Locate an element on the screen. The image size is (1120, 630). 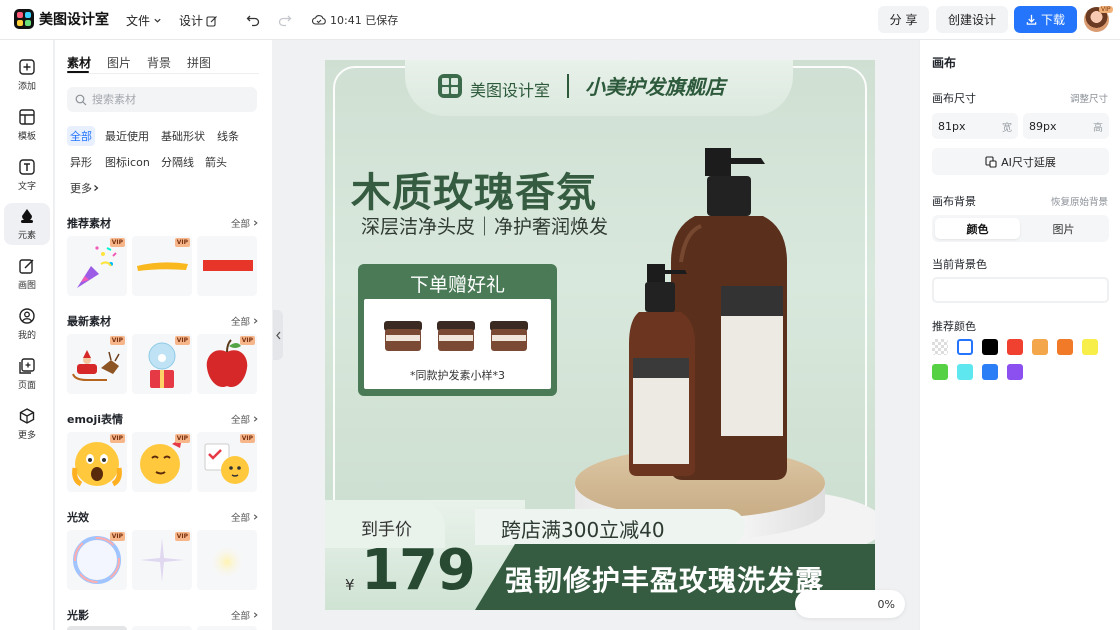
chip-dividers: 分隔线 is located at coordinates (177, 162).